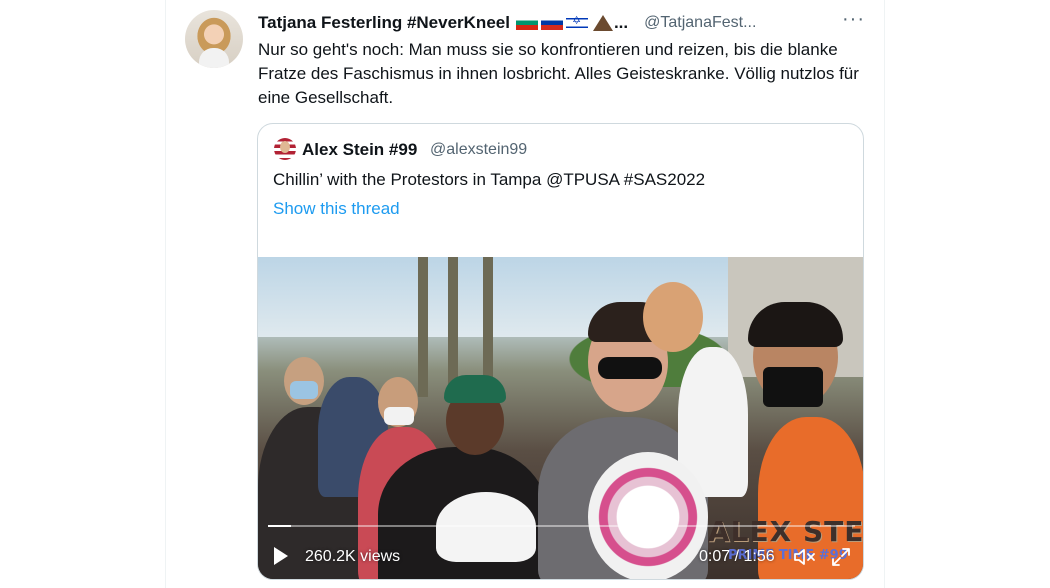 Image resolution: width=1050 pixels, height=588 pixels. I want to click on russia-flag-icon, so click(551, 23).